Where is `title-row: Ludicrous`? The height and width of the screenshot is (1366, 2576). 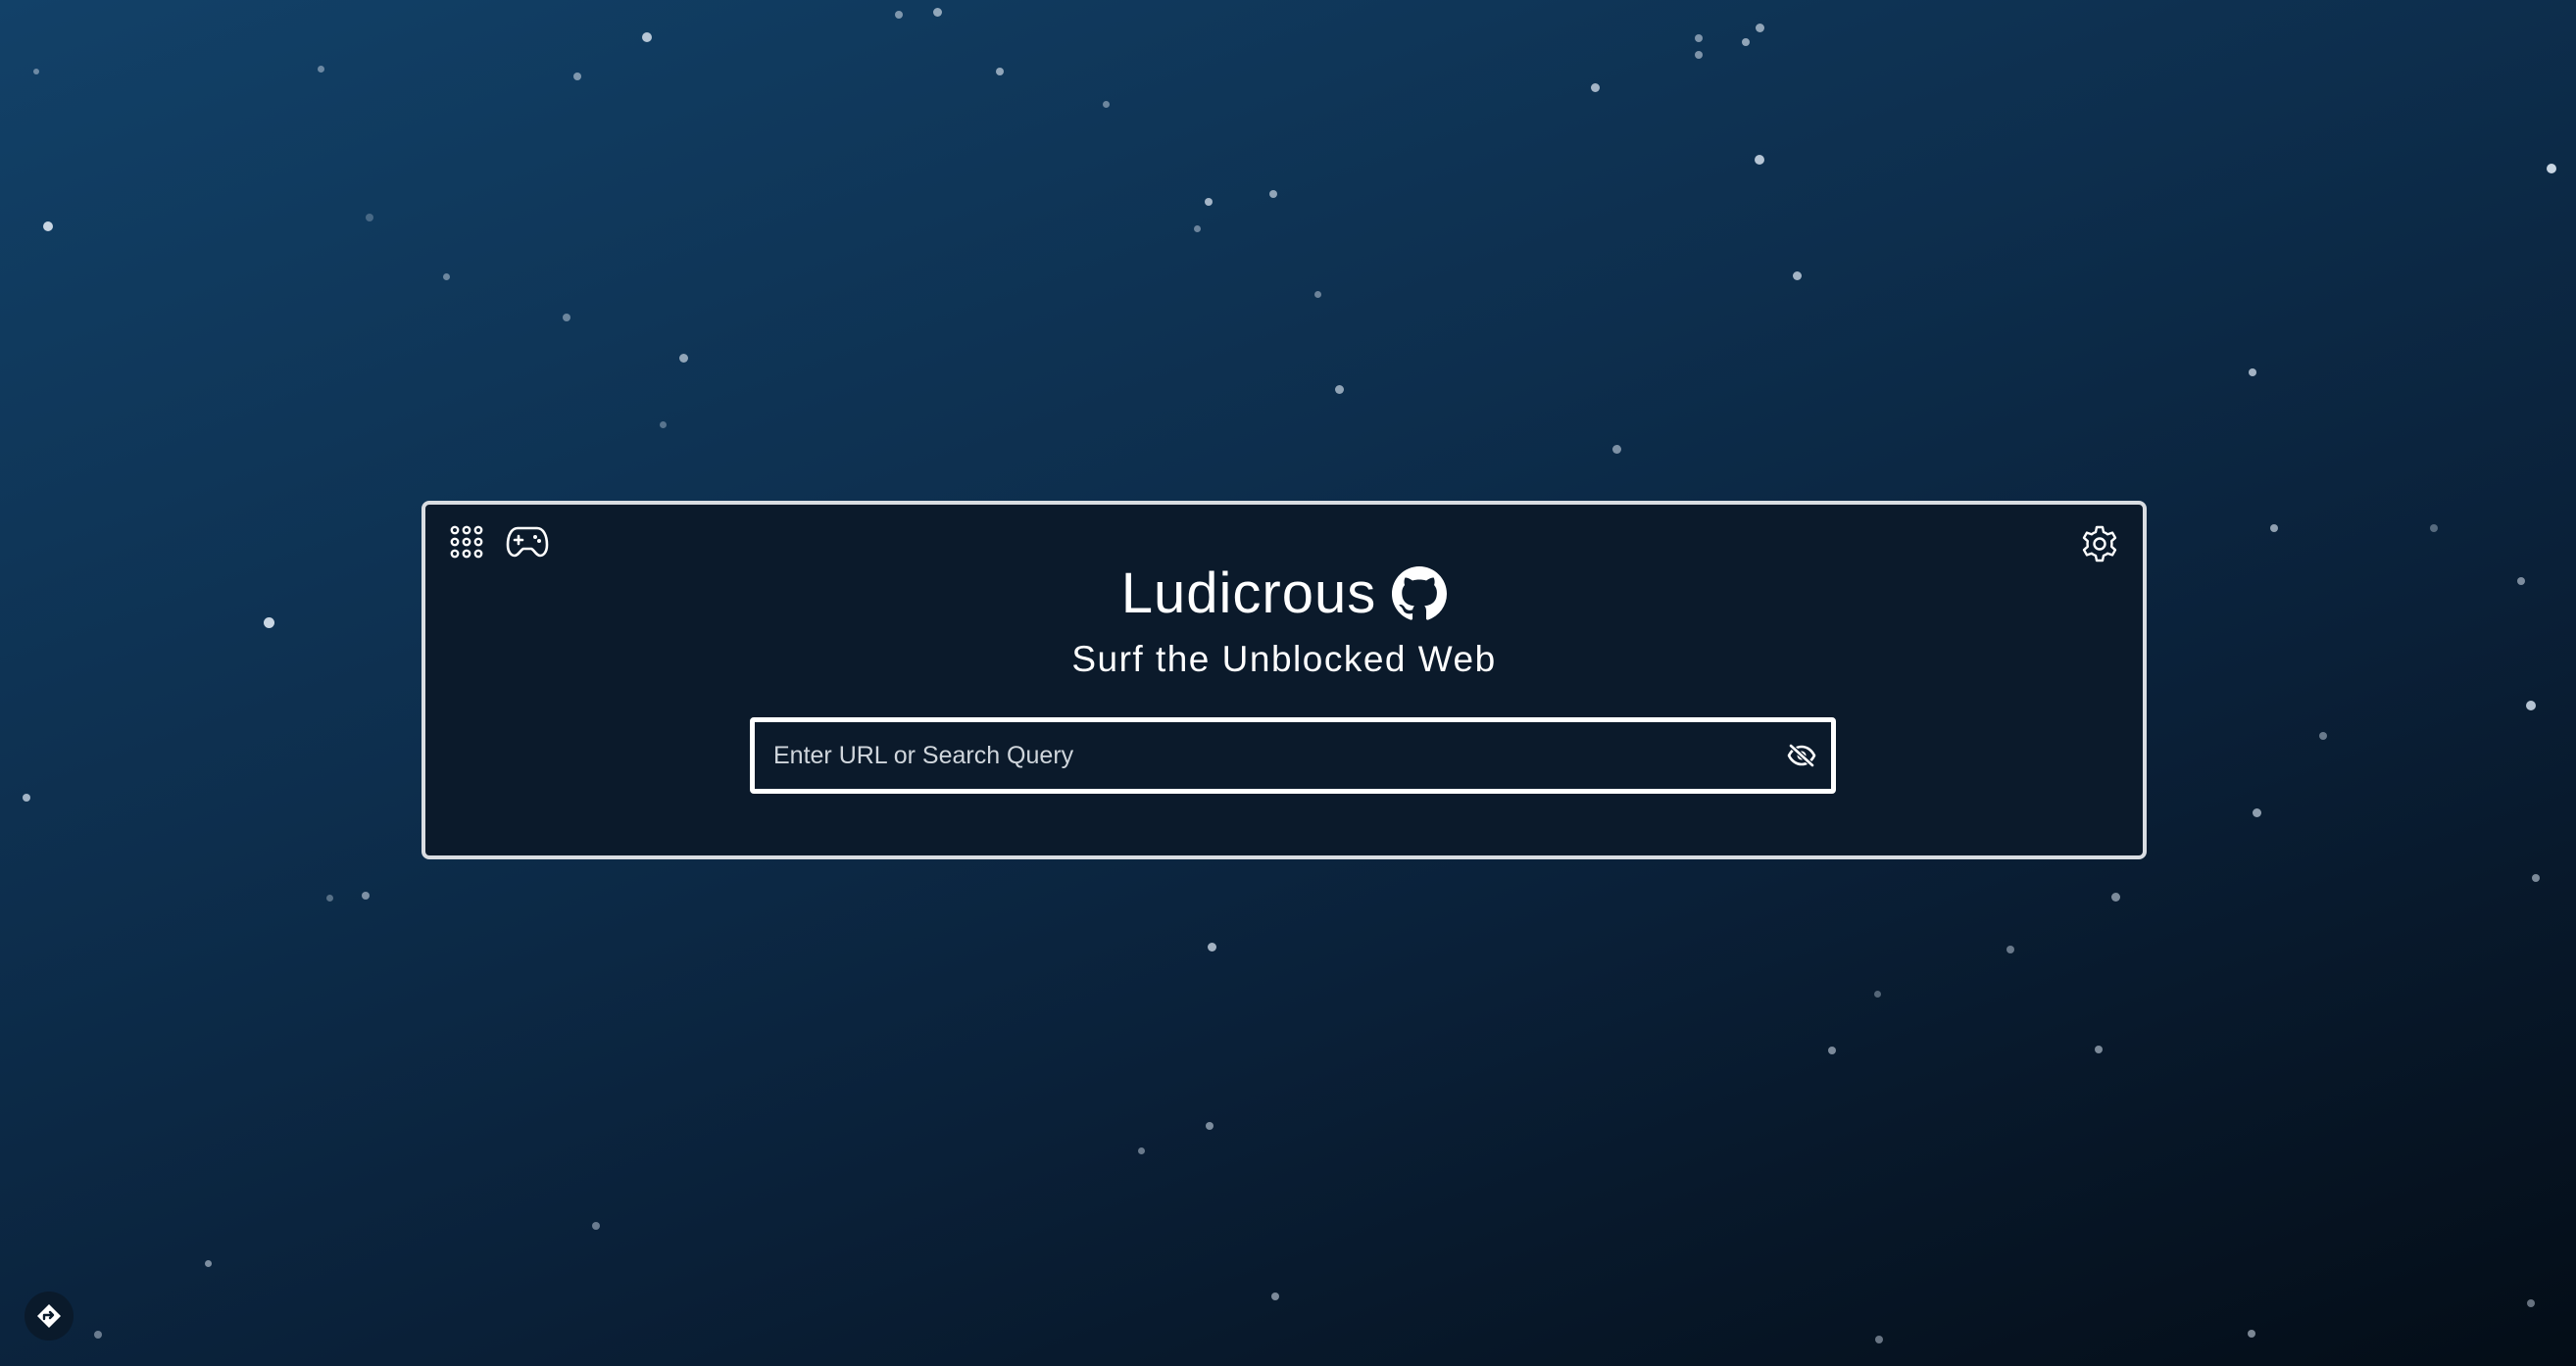 title-row: Ludicrous is located at coordinates (1284, 594).